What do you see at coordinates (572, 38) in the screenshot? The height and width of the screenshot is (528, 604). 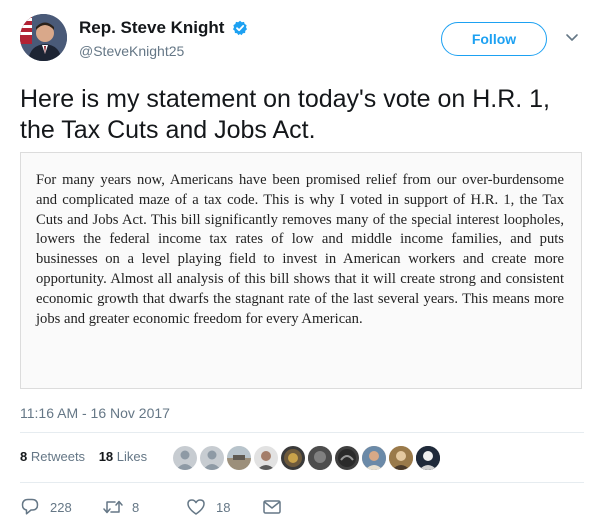 I see `chevron-down-icon` at bounding box center [572, 38].